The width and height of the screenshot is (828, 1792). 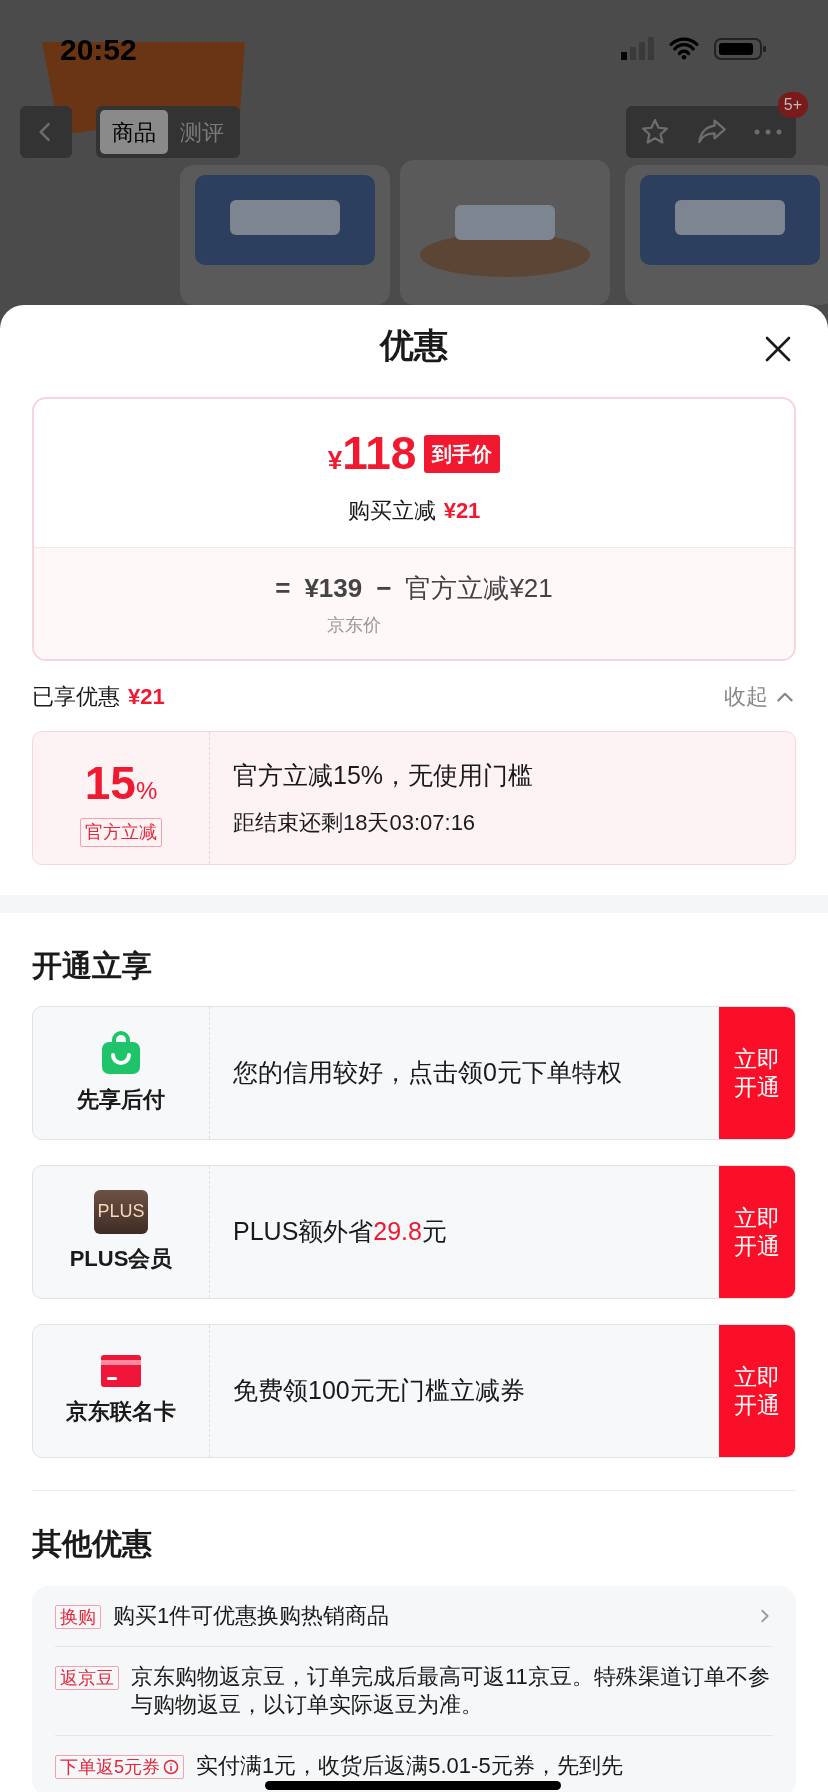 I want to click on offer-text: 实付满1元，收货后返满5.01-5元券，先到先, so click(x=410, y=1766).